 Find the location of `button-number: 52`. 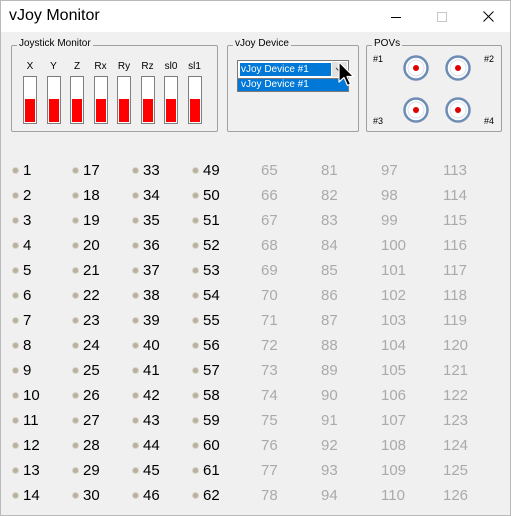

button-number: 52 is located at coordinates (211, 245).